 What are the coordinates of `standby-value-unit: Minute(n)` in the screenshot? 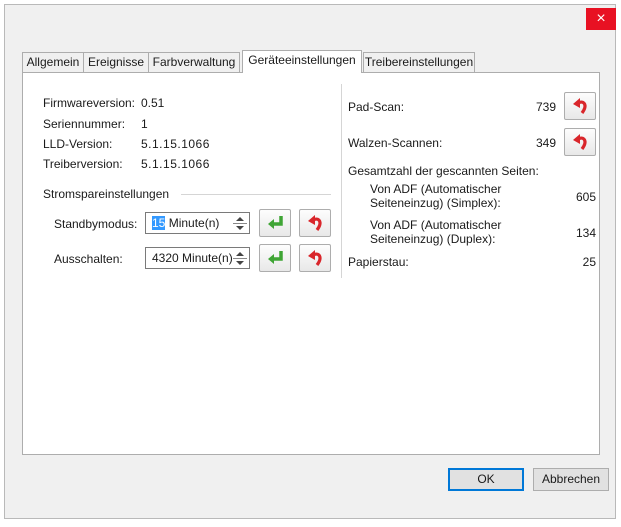 It's located at (192, 223).